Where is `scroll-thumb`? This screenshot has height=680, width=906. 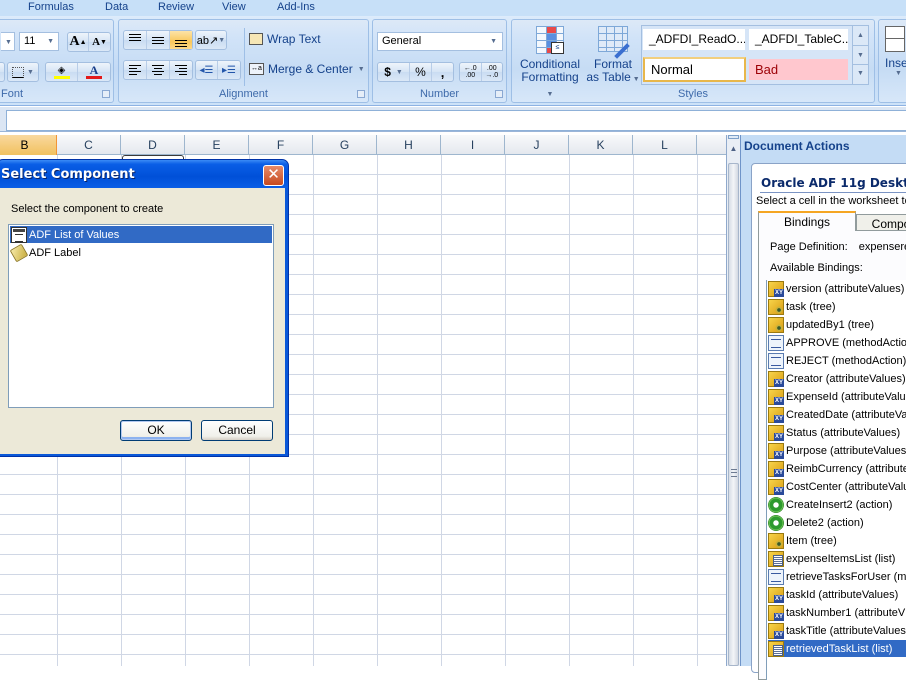 scroll-thumb is located at coordinates (733, 414).